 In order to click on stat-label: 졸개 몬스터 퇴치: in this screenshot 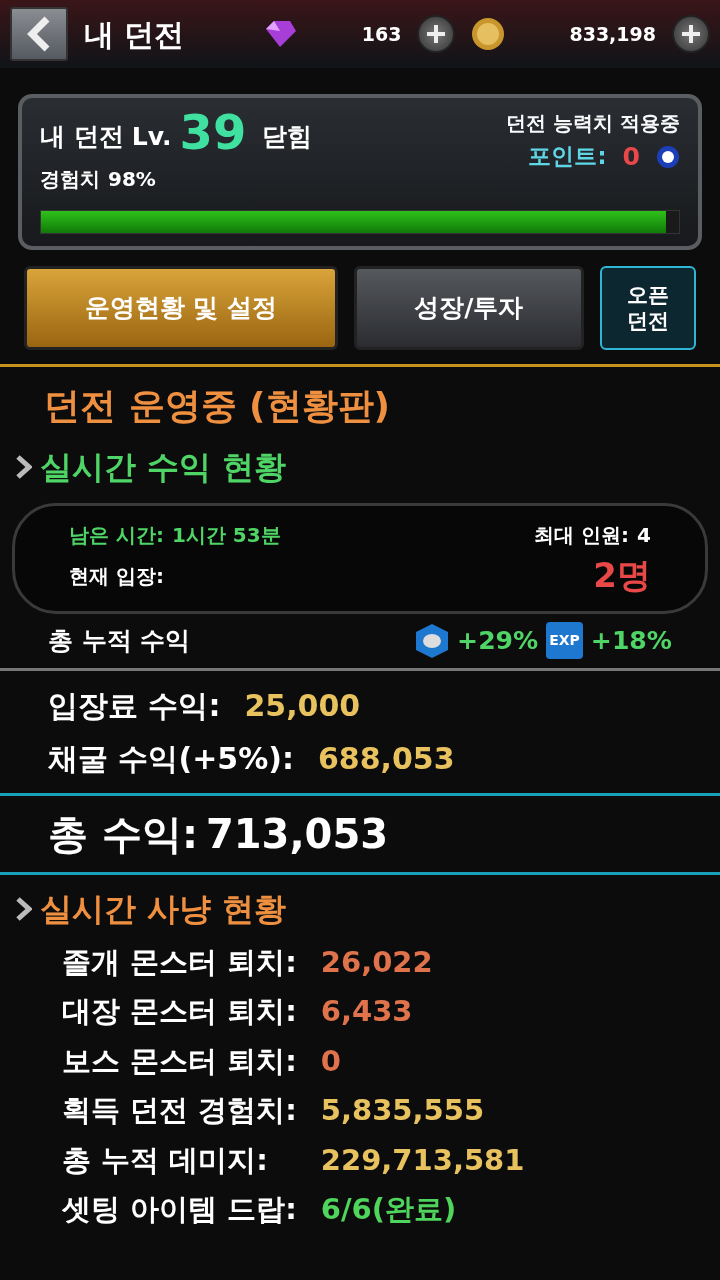, I will do `click(179, 962)`.